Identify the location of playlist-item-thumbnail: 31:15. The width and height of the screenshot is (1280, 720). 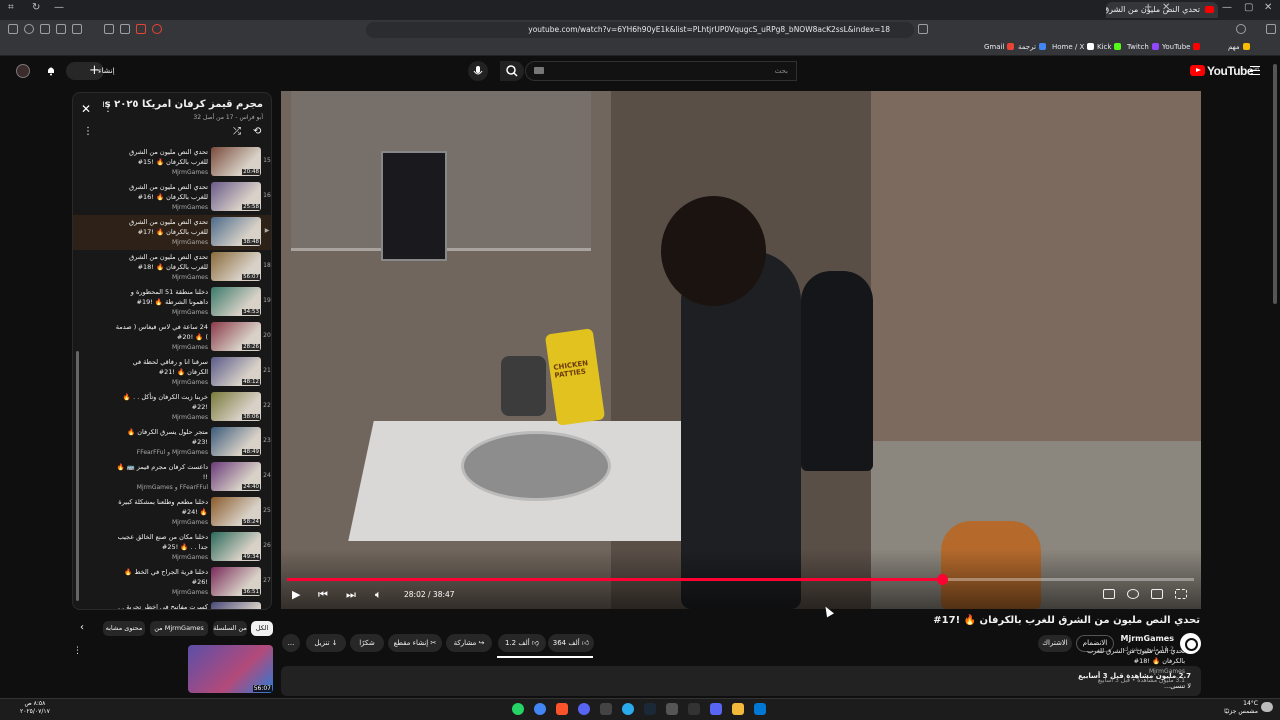
(236, 605).